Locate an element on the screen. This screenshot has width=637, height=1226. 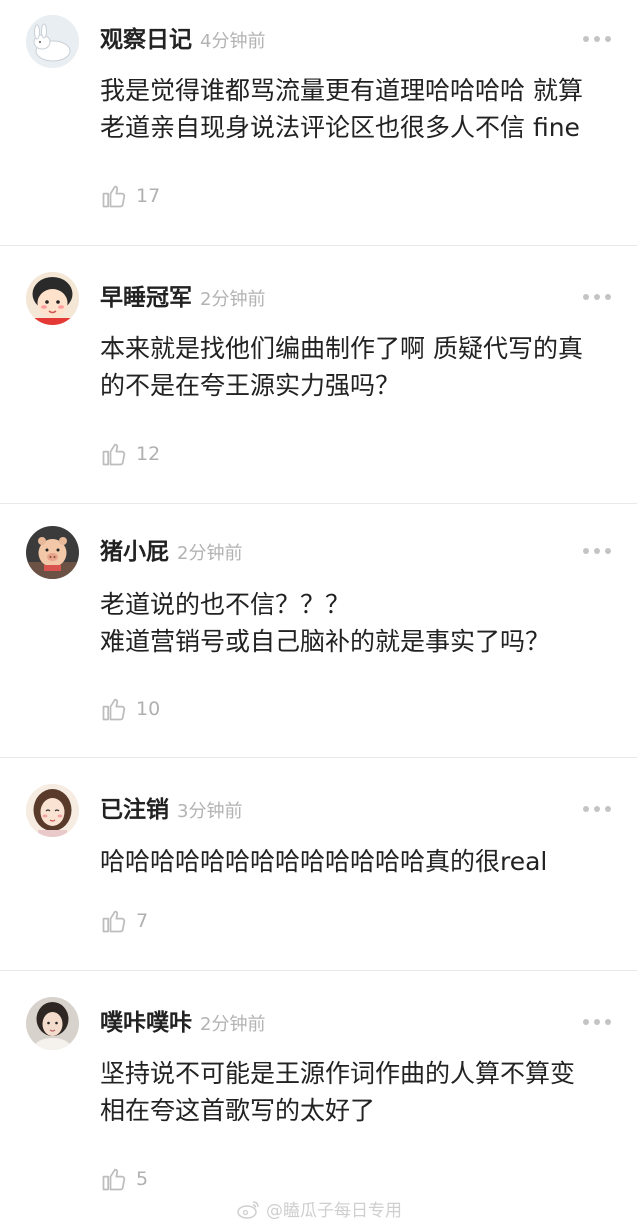
like-count: 17 is located at coordinates (148, 196).